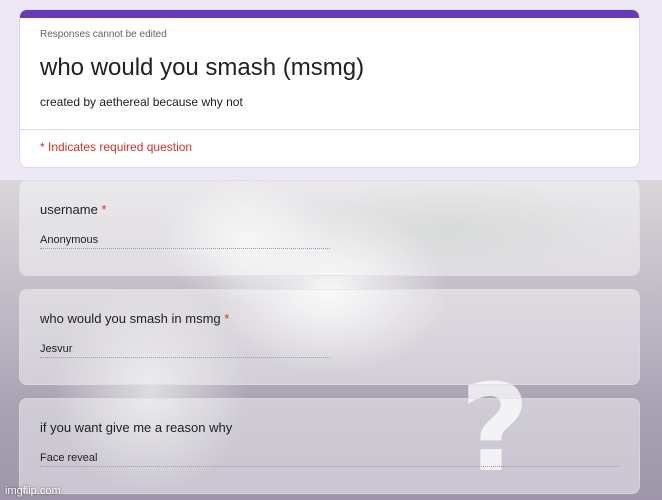  I want to click on question-title: username *, so click(73, 209).